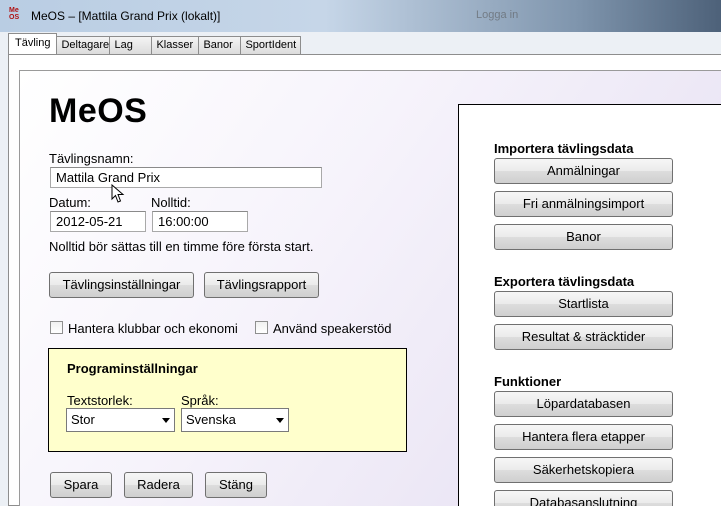 The image size is (721, 506). What do you see at coordinates (14, 10) in the screenshot?
I see `app-icon-text-top: Me` at bounding box center [14, 10].